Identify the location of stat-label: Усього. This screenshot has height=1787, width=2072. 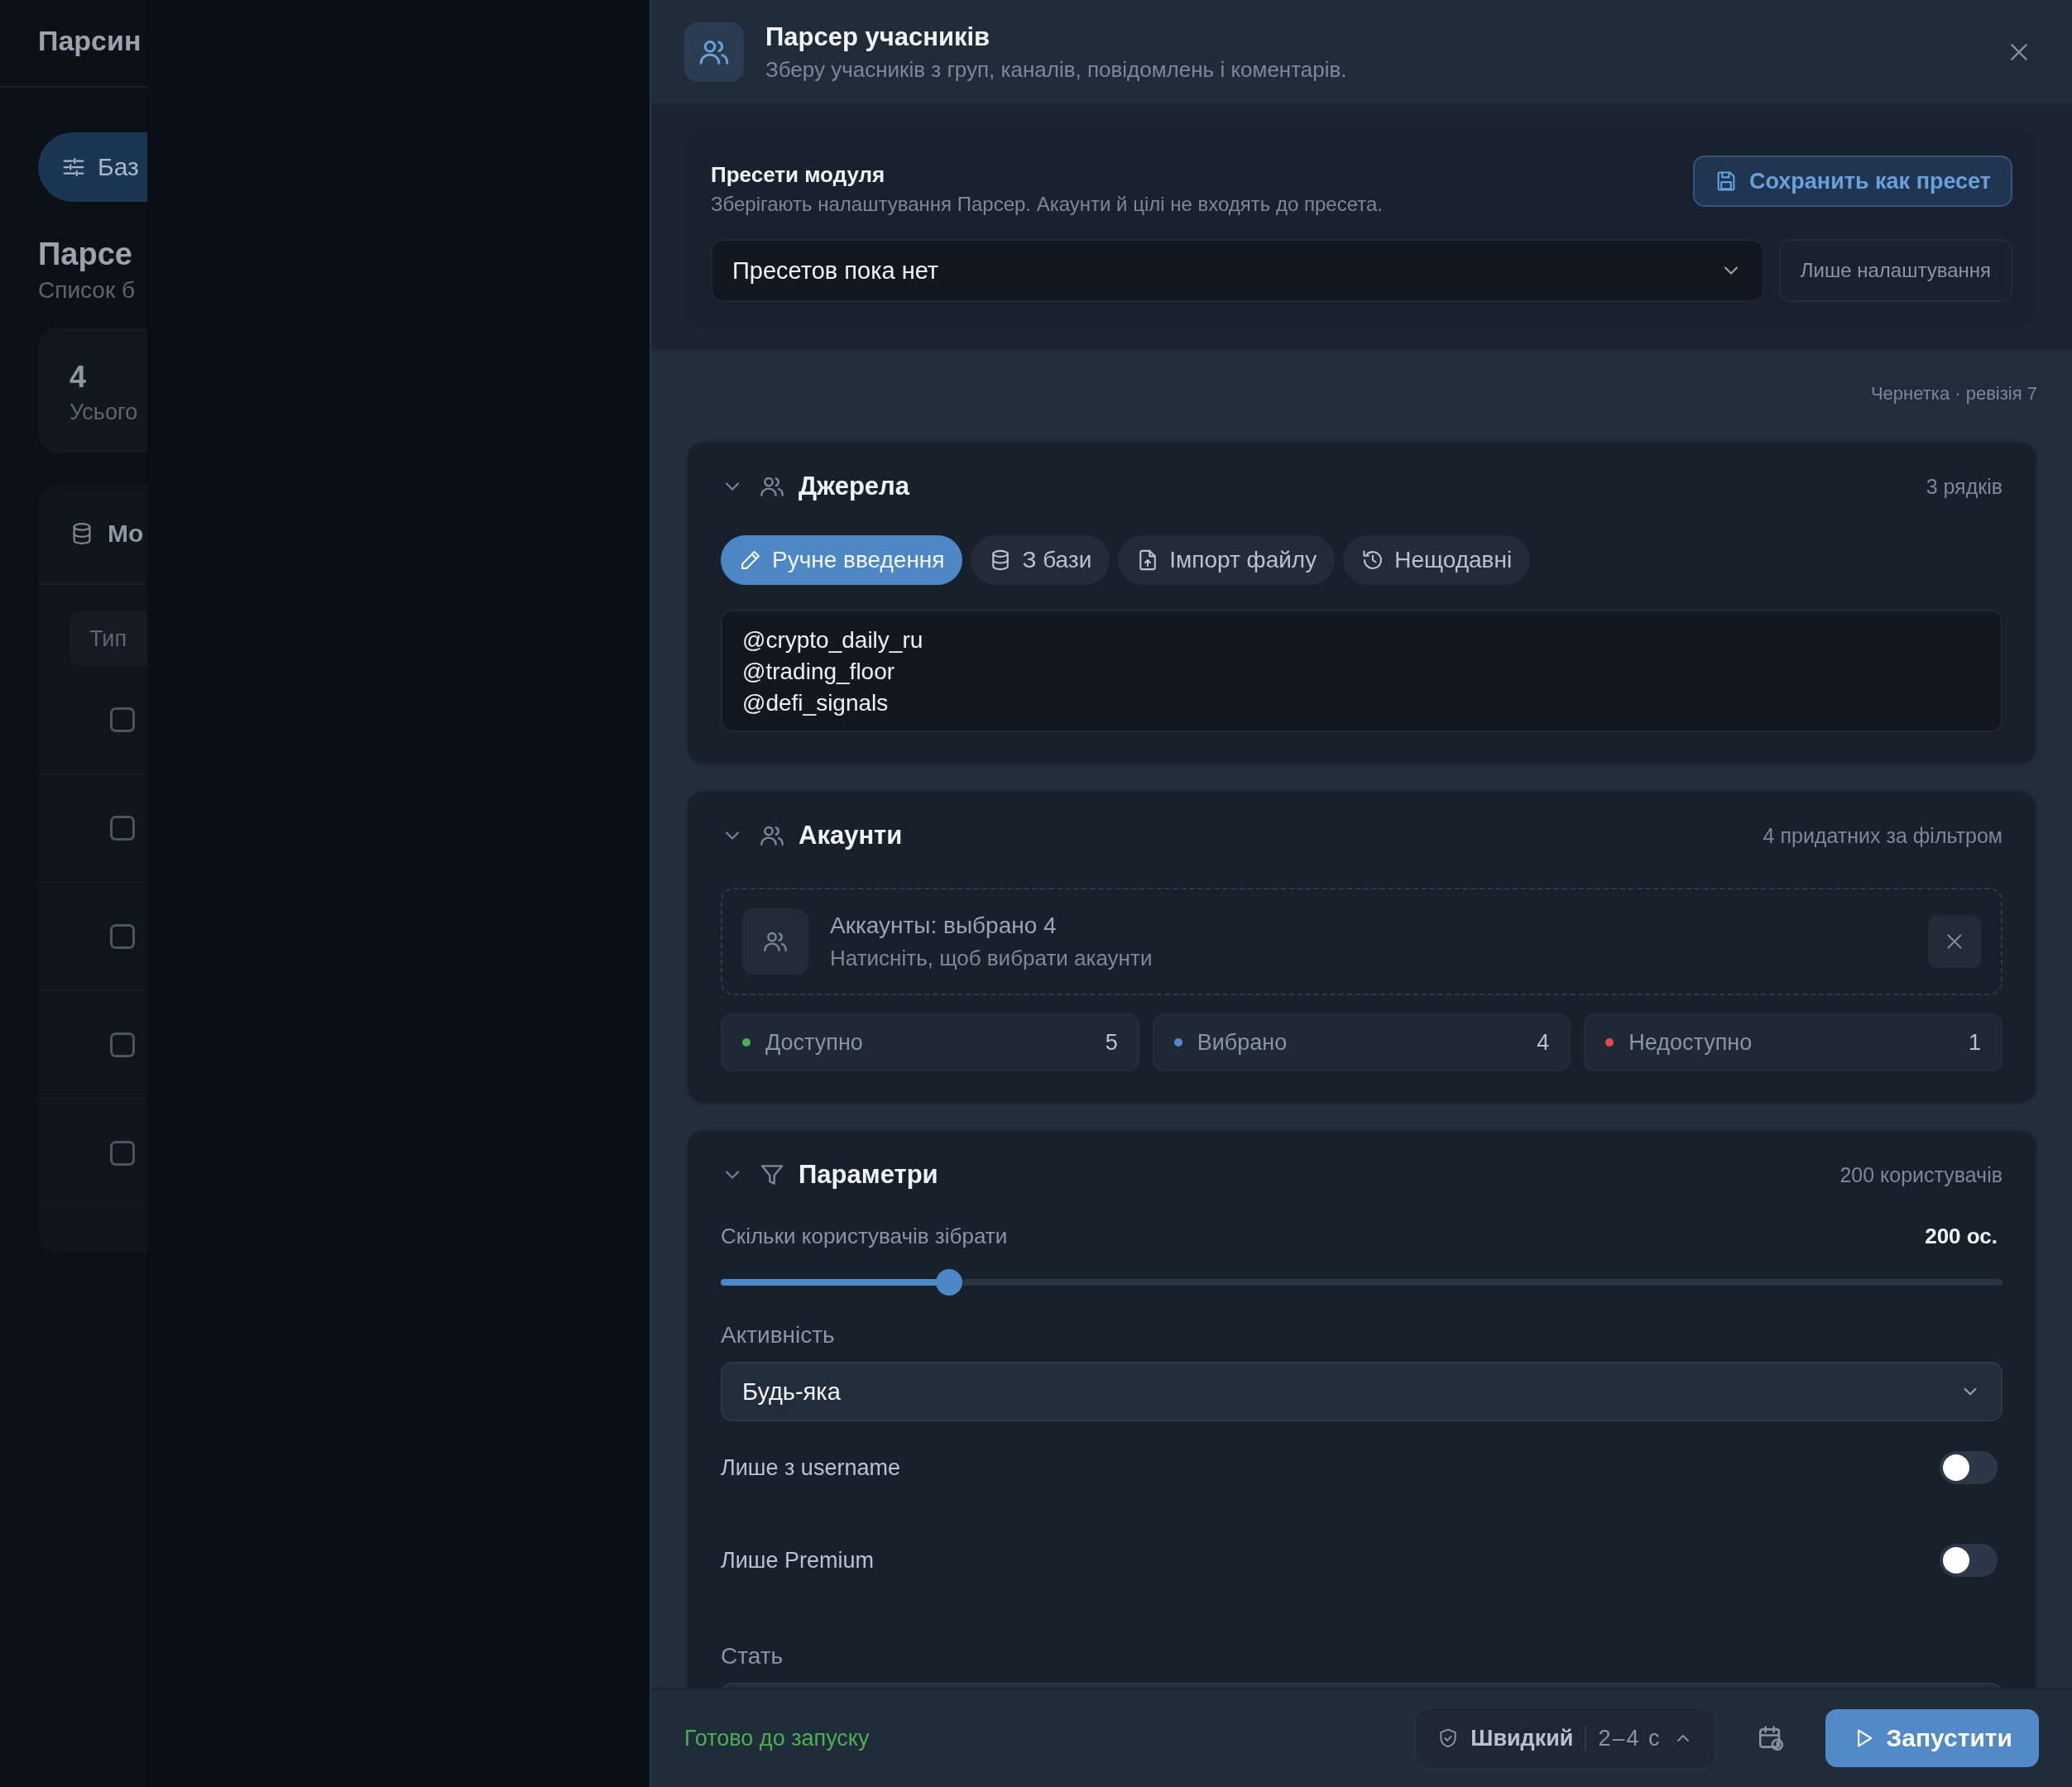
(104, 413).